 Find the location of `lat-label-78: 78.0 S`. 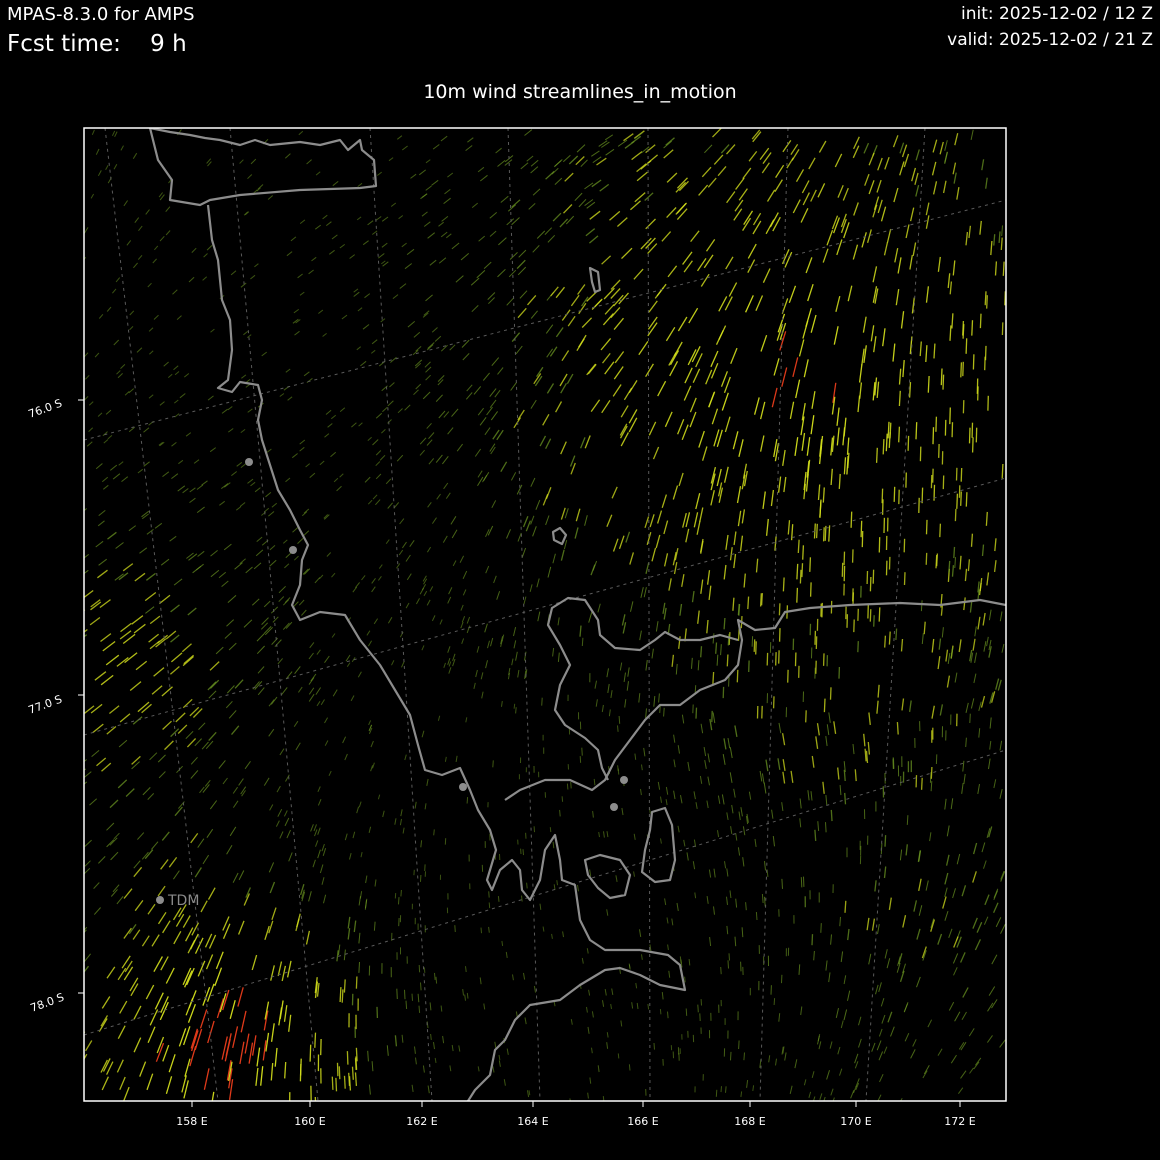

lat-label-78: 78.0 S is located at coordinates (47, 1003).